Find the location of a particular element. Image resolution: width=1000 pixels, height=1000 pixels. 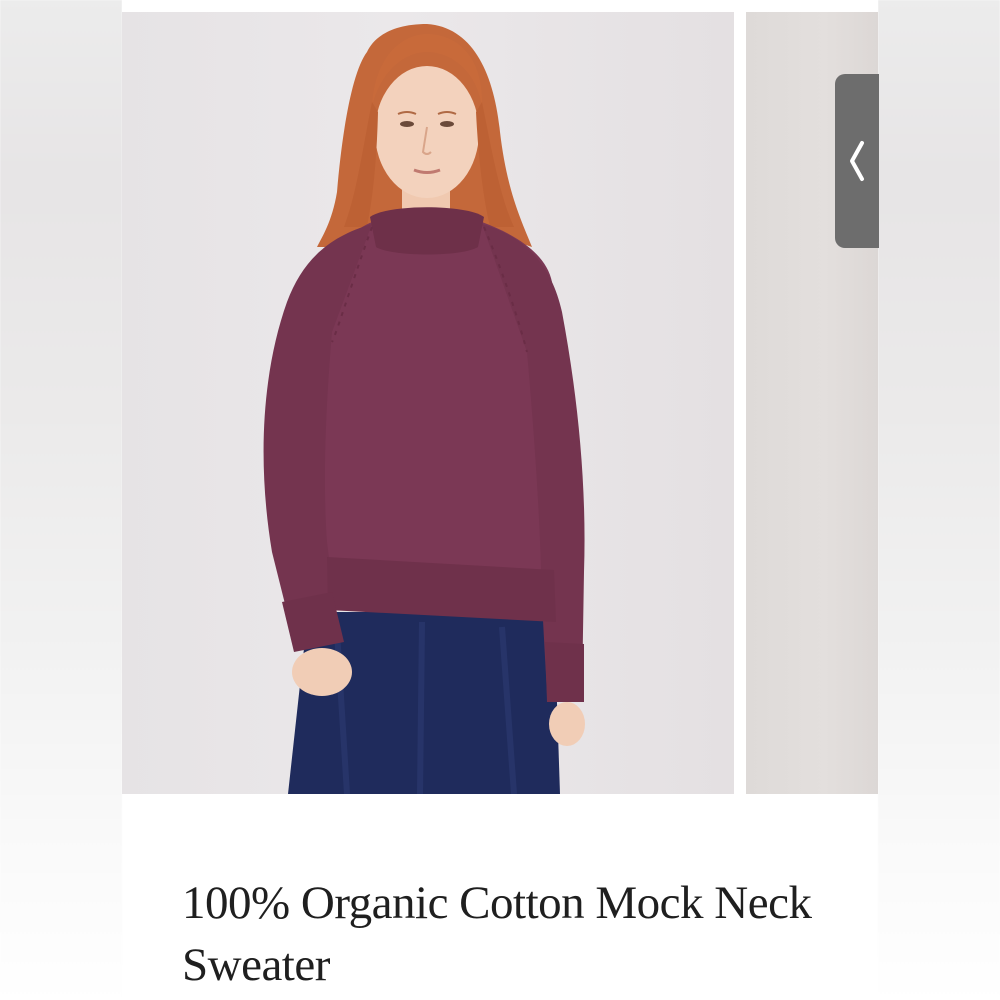

gallery-prev-button is located at coordinates (857, 161).